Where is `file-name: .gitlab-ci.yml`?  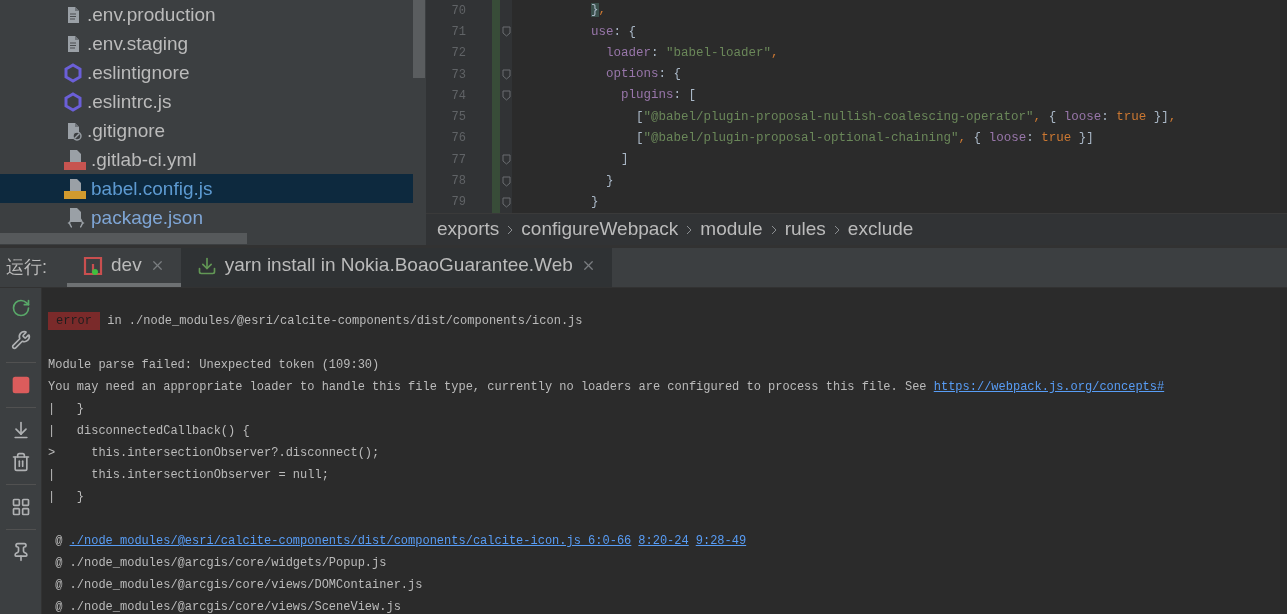
file-name: .gitlab-ci.yml is located at coordinates (144, 159).